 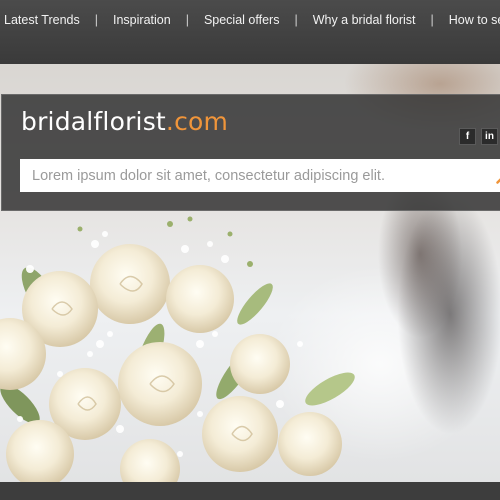 I want to click on site-logo: bridalflorist.com, so click(x=124, y=121).